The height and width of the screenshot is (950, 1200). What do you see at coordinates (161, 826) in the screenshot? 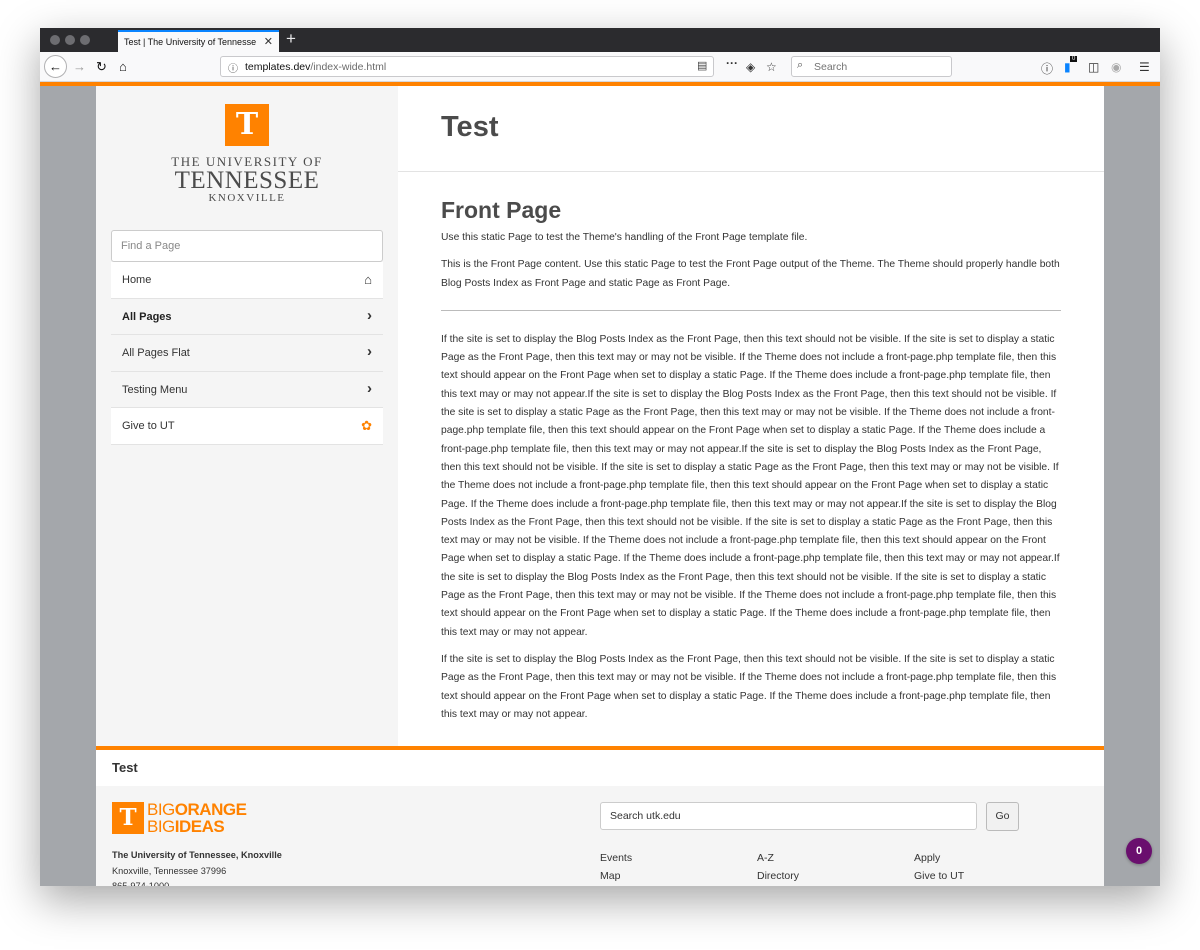
I see `logo-big-2: BIG` at bounding box center [161, 826].